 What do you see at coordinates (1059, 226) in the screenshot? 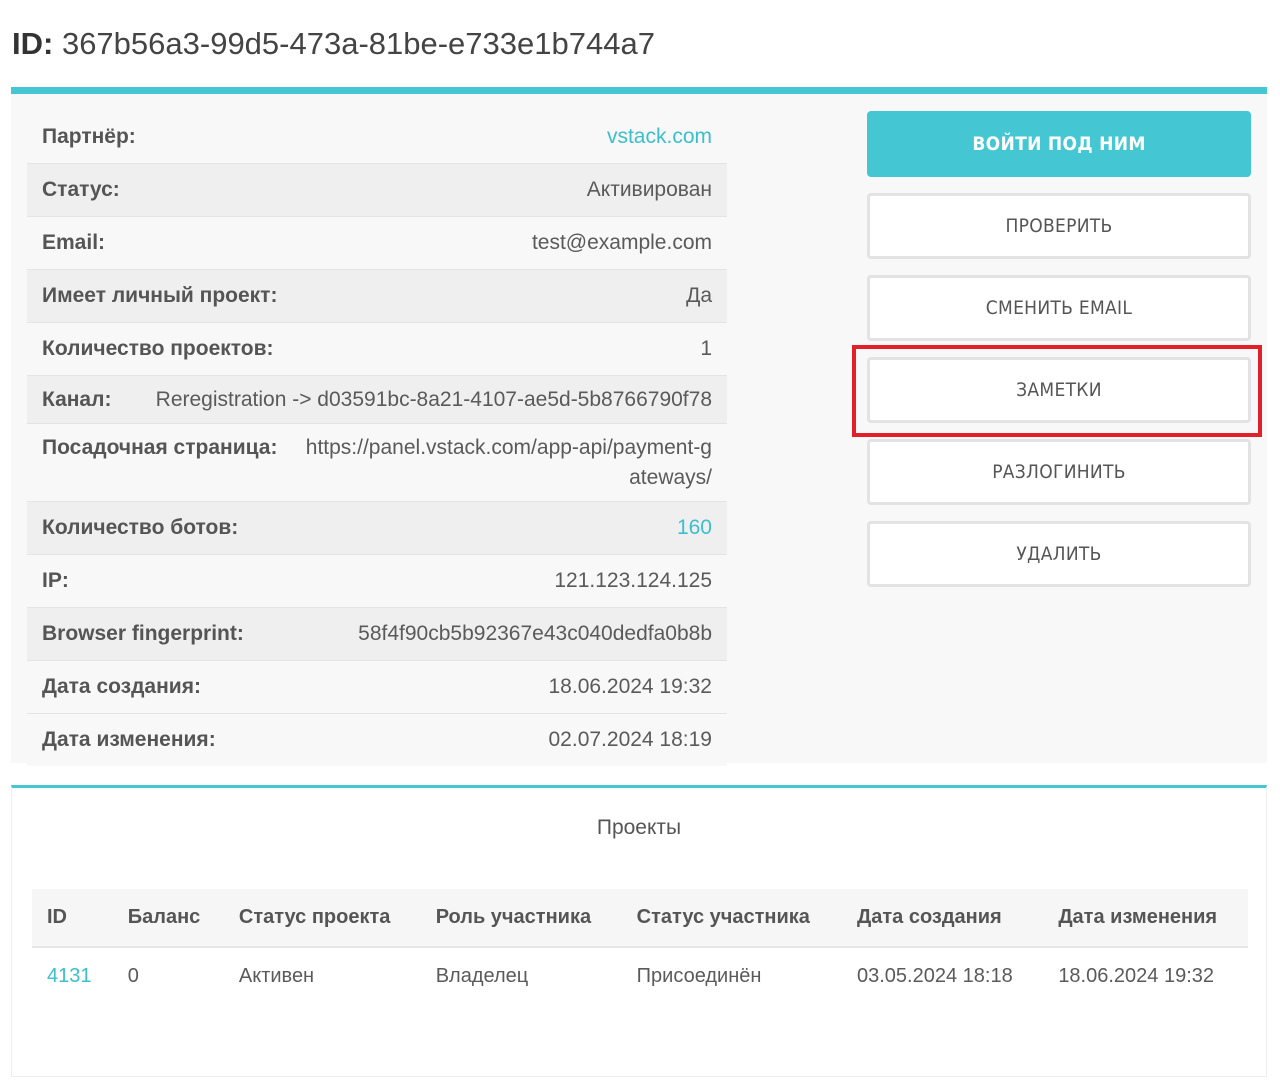
I see `check-button: ПРОВЕРИТЬ` at bounding box center [1059, 226].